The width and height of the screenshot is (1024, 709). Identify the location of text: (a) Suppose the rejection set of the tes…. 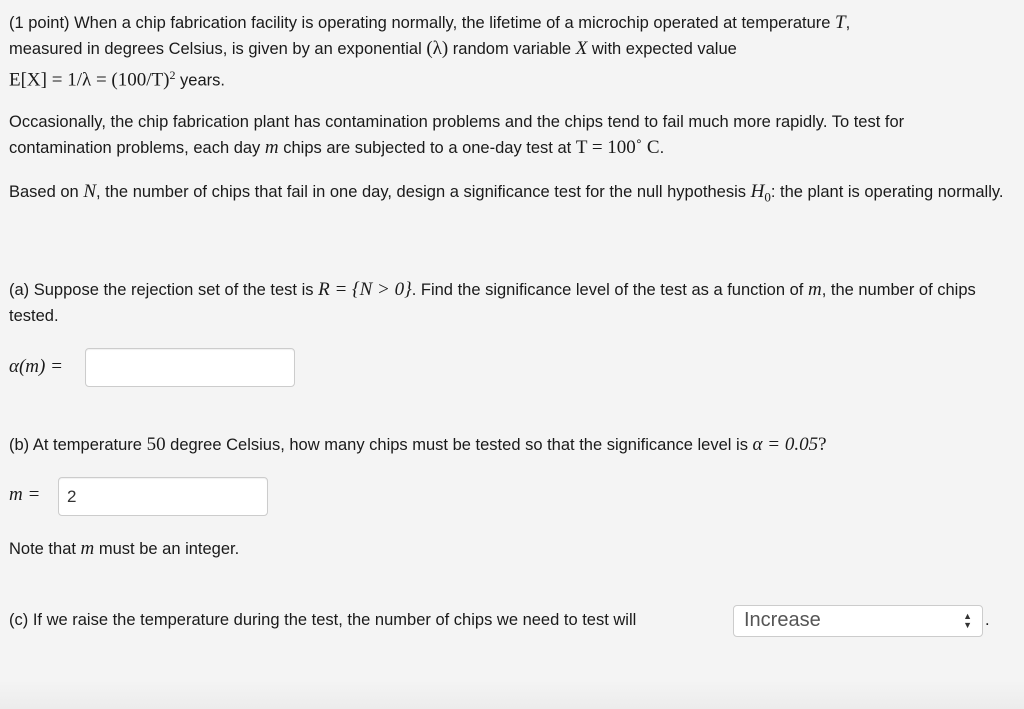
(164, 290).